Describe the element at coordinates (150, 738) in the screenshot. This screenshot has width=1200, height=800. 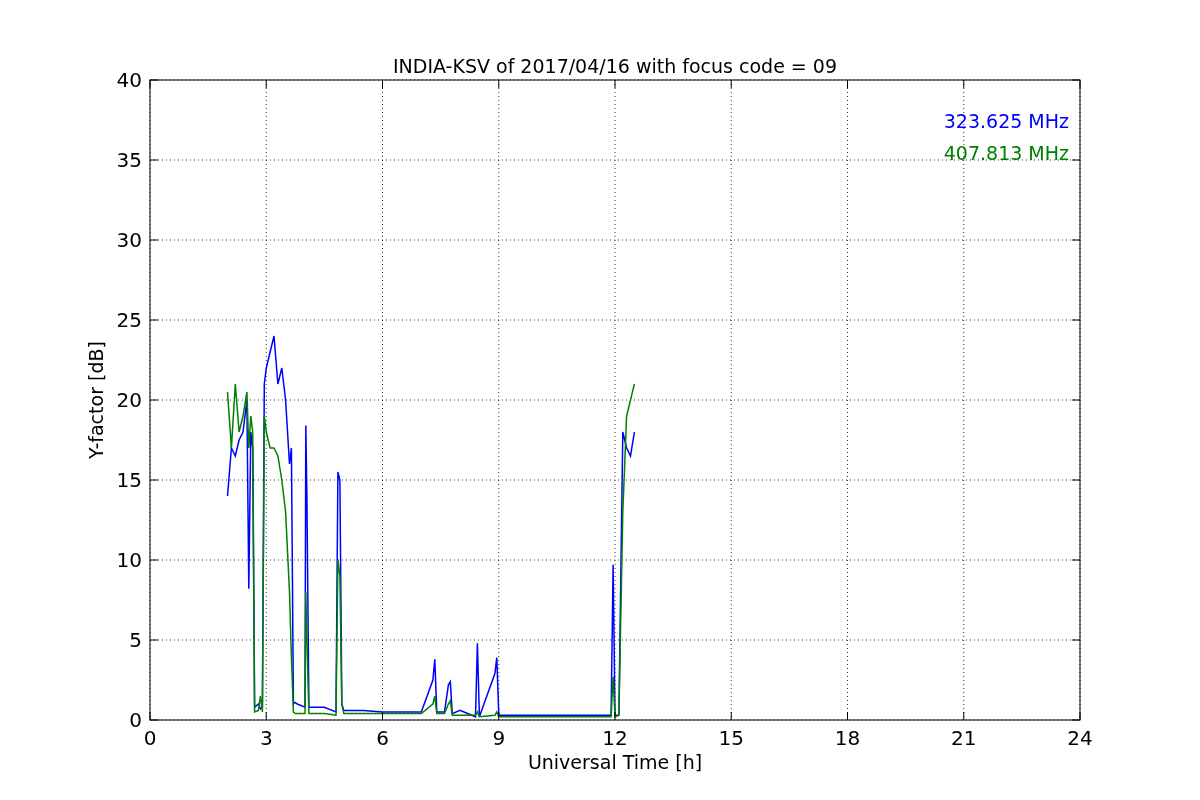
I see `x-tick-label: 0` at that location.